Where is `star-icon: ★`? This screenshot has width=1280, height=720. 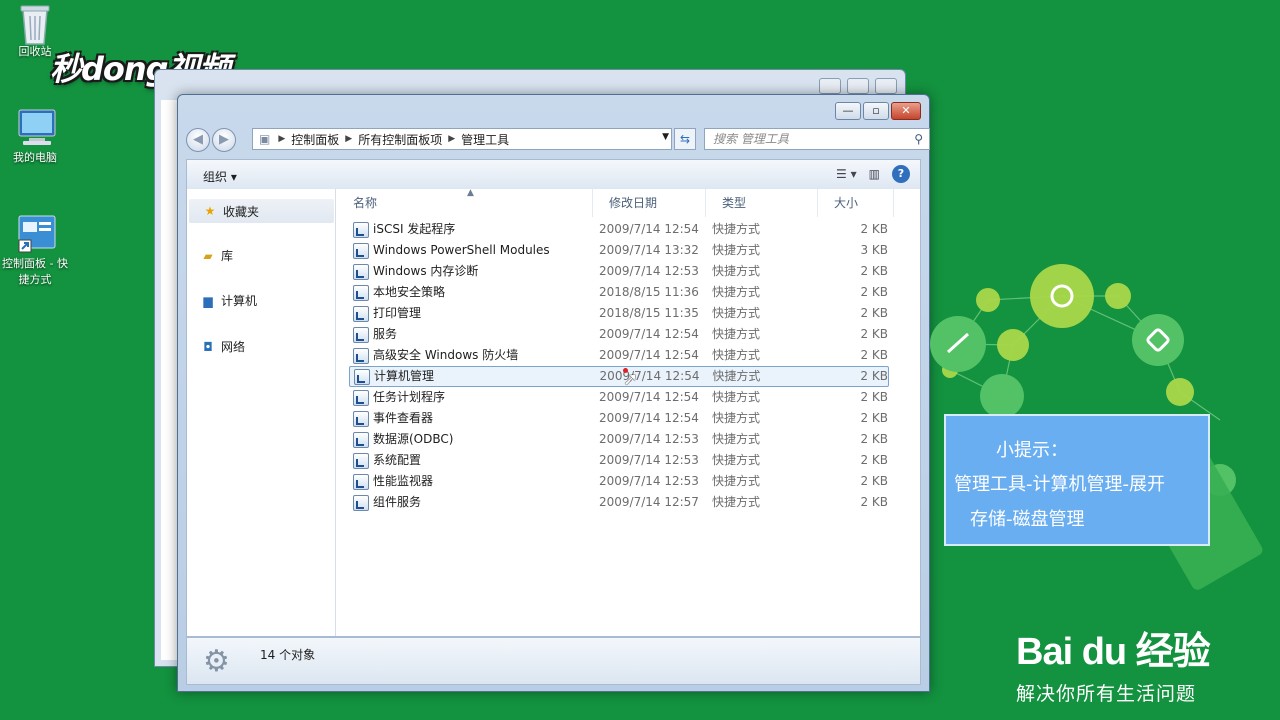
star-icon: ★ is located at coordinates (210, 211).